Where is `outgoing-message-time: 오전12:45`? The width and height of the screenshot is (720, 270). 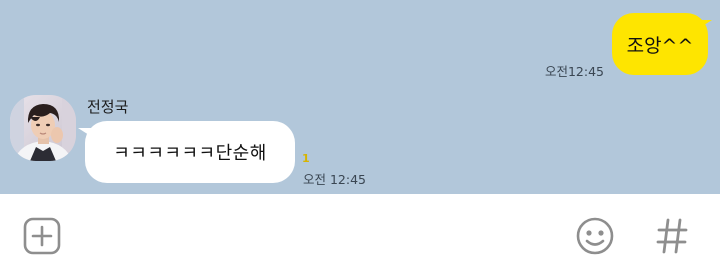 outgoing-message-time: 오전12:45 is located at coordinates (574, 71).